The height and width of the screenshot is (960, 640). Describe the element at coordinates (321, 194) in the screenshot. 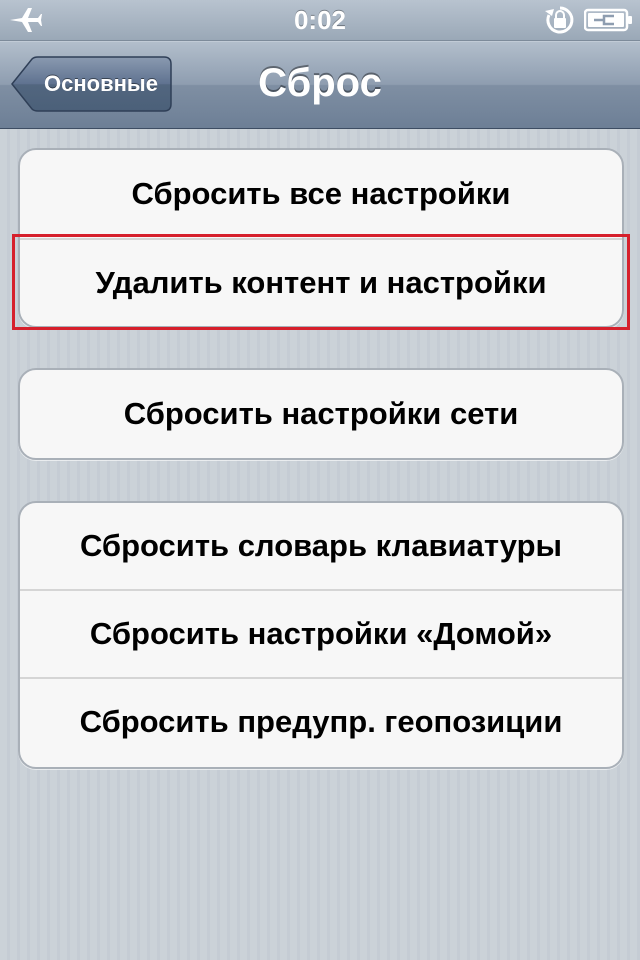

I see `reset-all-settings-button: Сбросить все настройки` at that location.